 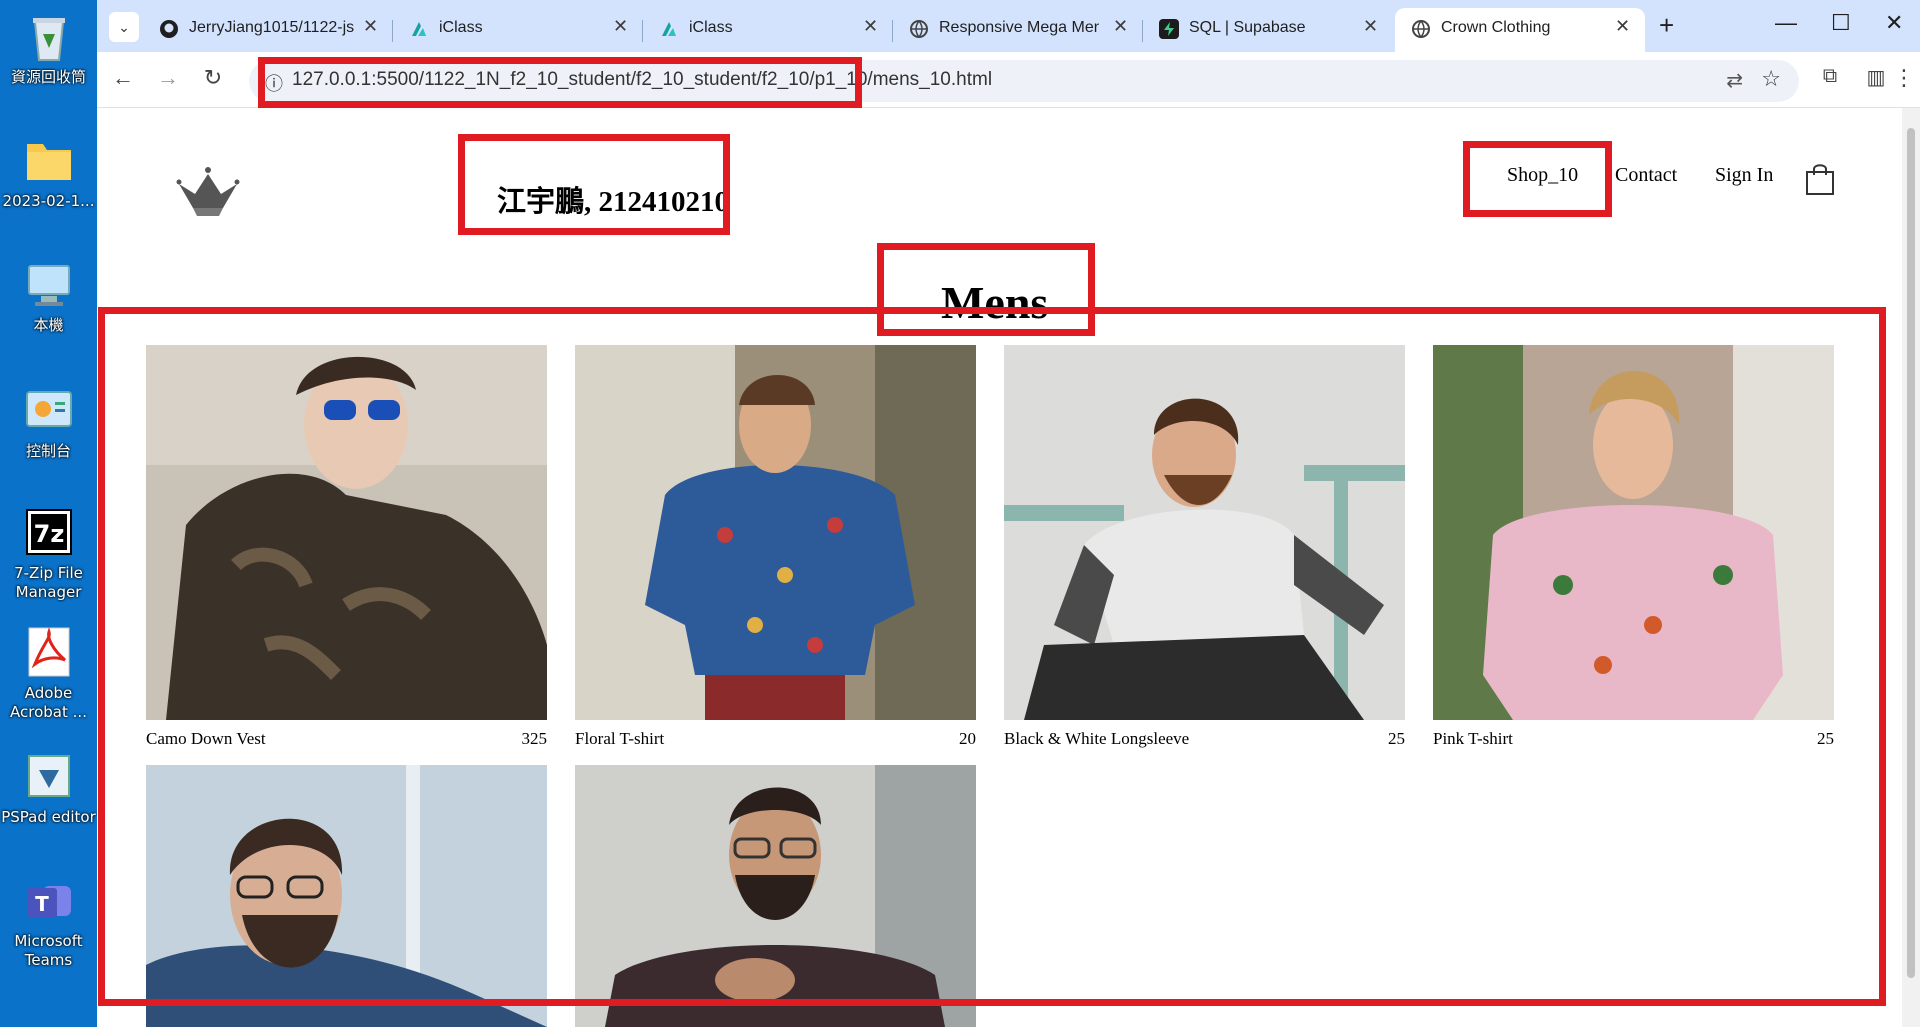 What do you see at coordinates (1876, 77) in the screenshot?
I see `side-panel-icon: ▥` at bounding box center [1876, 77].